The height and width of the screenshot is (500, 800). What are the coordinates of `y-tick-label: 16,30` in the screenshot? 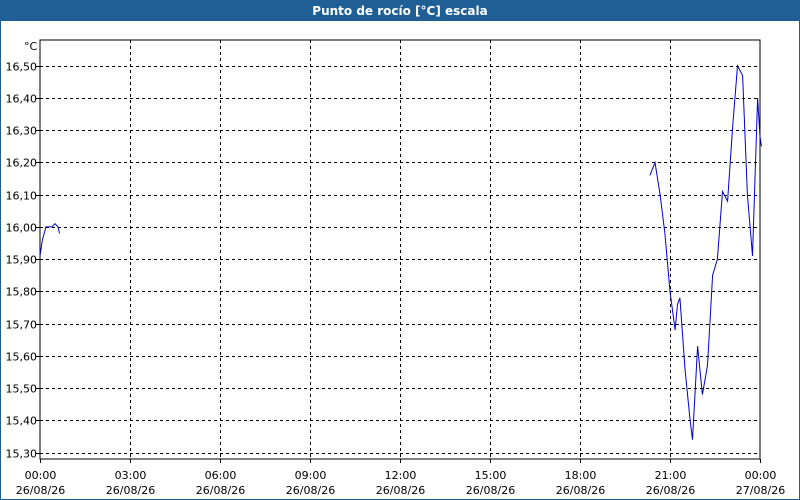 It's located at (22, 131).